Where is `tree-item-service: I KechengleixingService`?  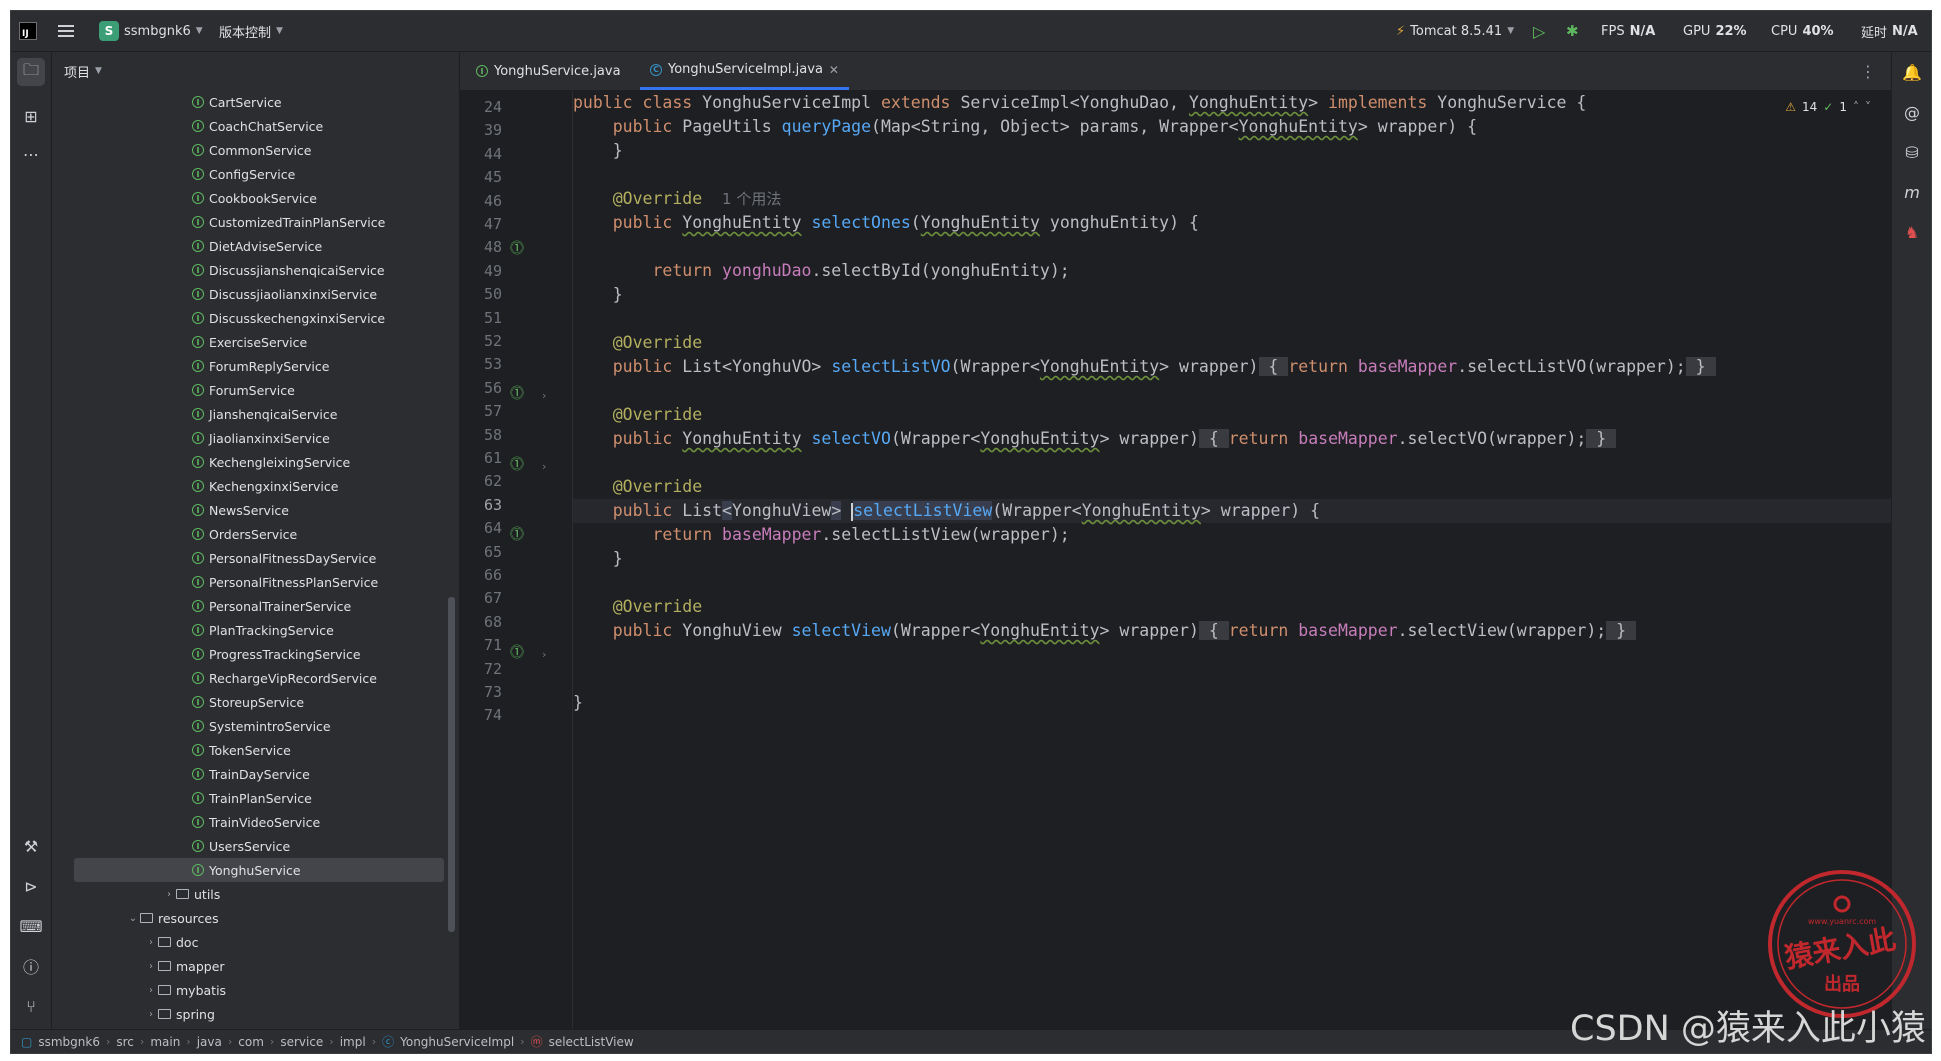
tree-item-service: I KechengleixingService is located at coordinates (252, 462).